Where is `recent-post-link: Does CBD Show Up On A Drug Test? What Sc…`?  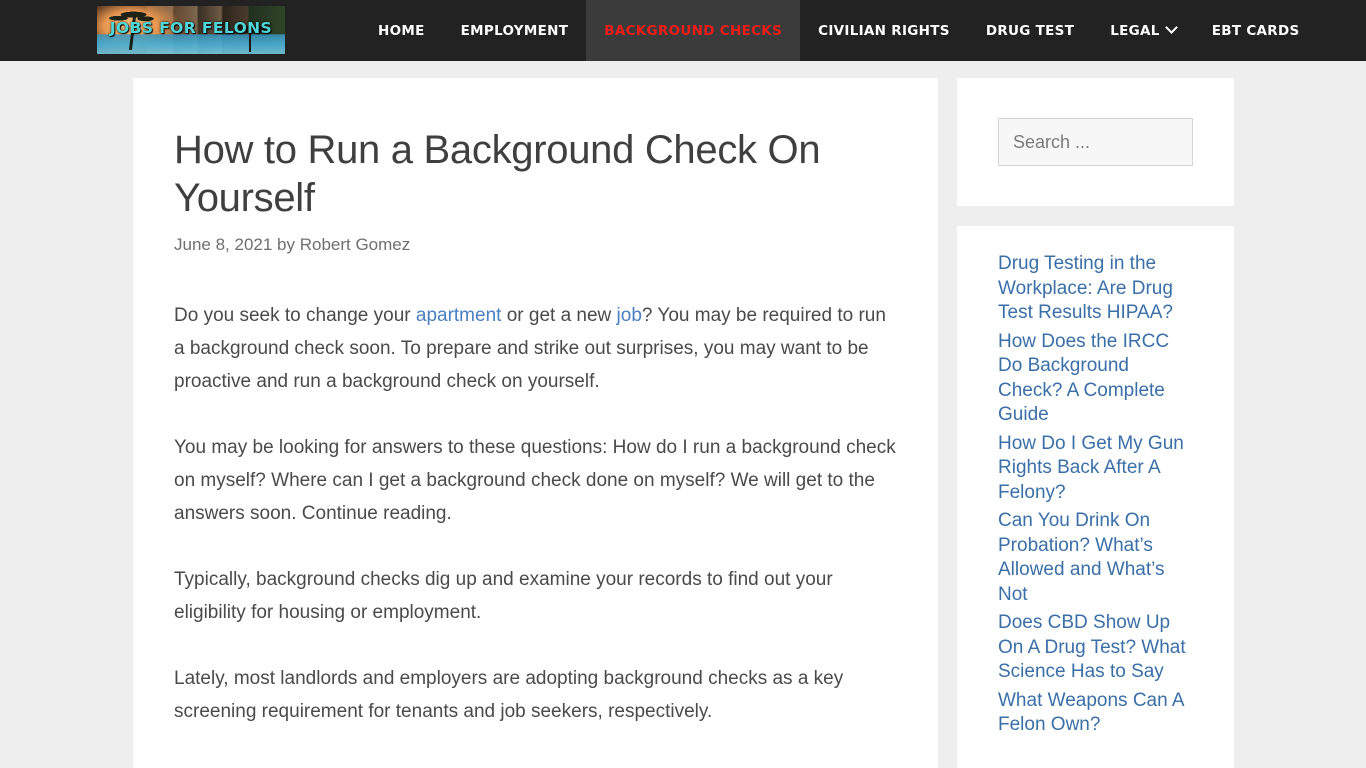 recent-post-link: Does CBD Show Up On A Drug Test? What Sc… is located at coordinates (1097, 648).